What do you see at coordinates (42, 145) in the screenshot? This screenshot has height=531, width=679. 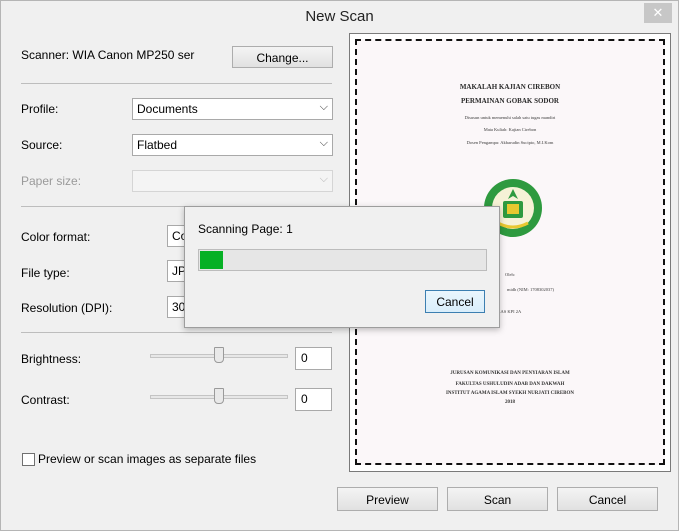 I see `source-label: Source:` at bounding box center [42, 145].